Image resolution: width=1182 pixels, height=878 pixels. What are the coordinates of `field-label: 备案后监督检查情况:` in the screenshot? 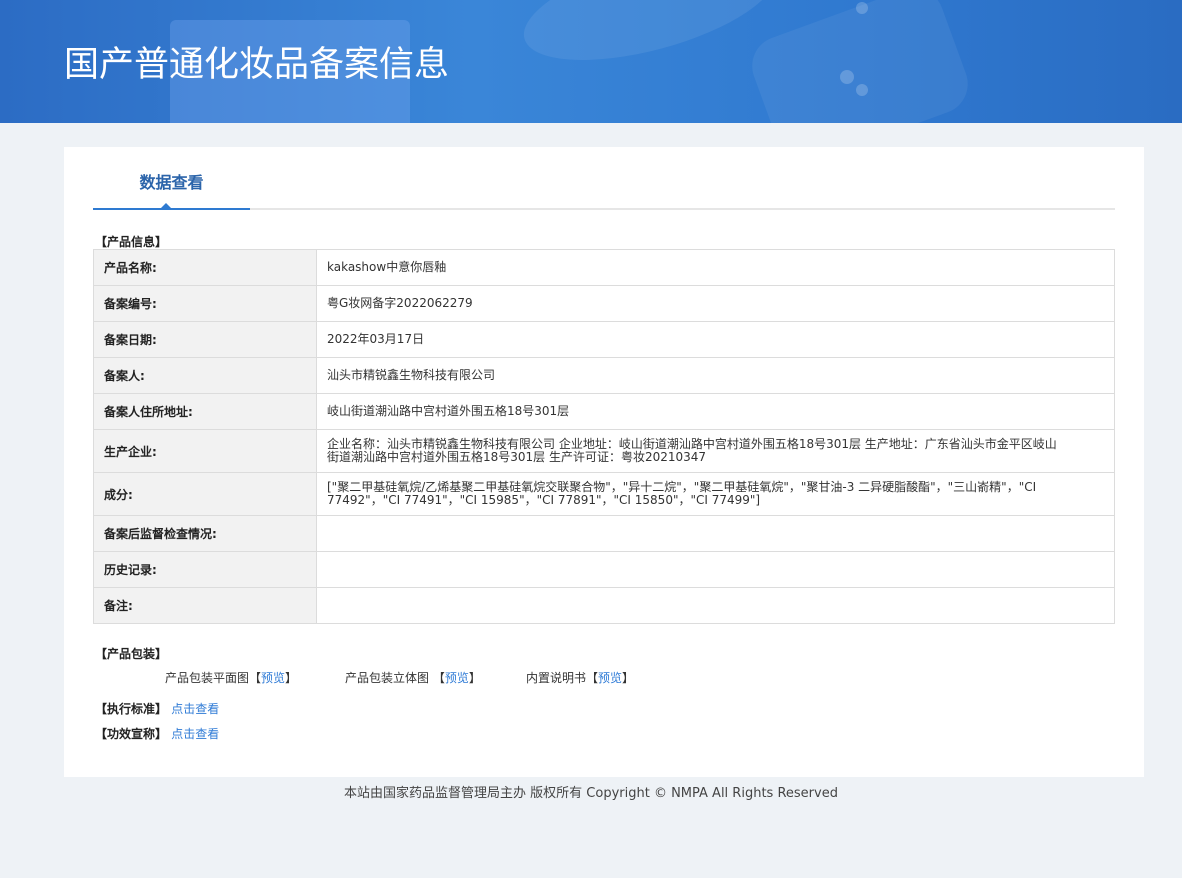 It's located at (205, 533).